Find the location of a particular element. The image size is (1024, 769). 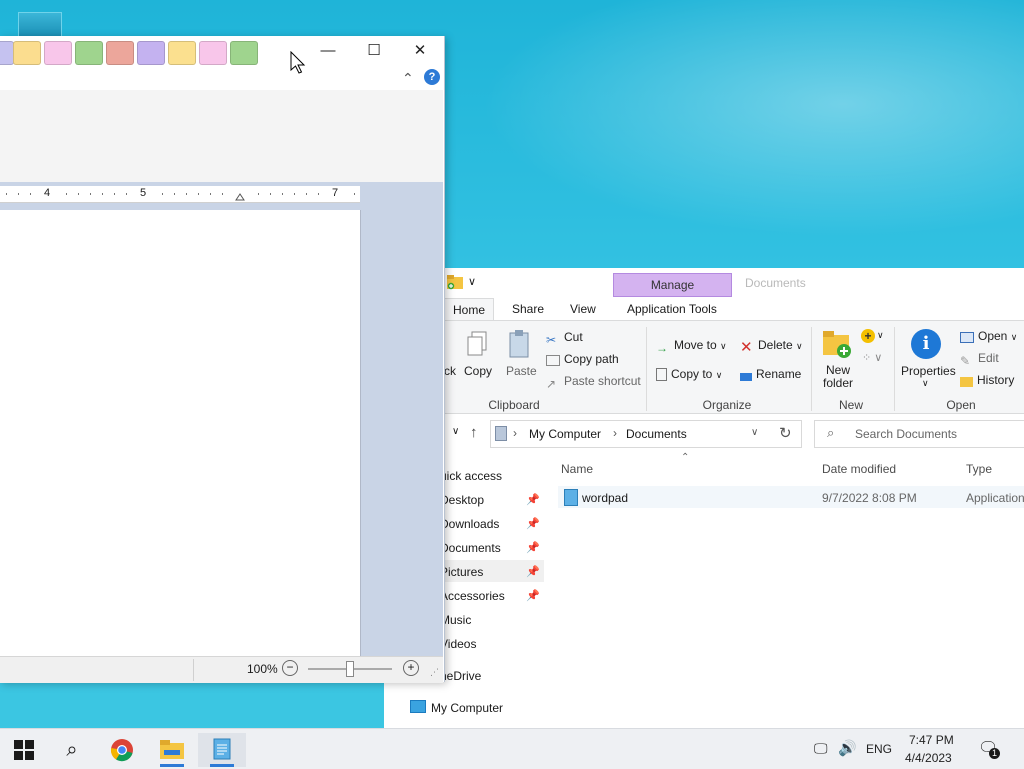

help-icon: ? is located at coordinates (432, 77).